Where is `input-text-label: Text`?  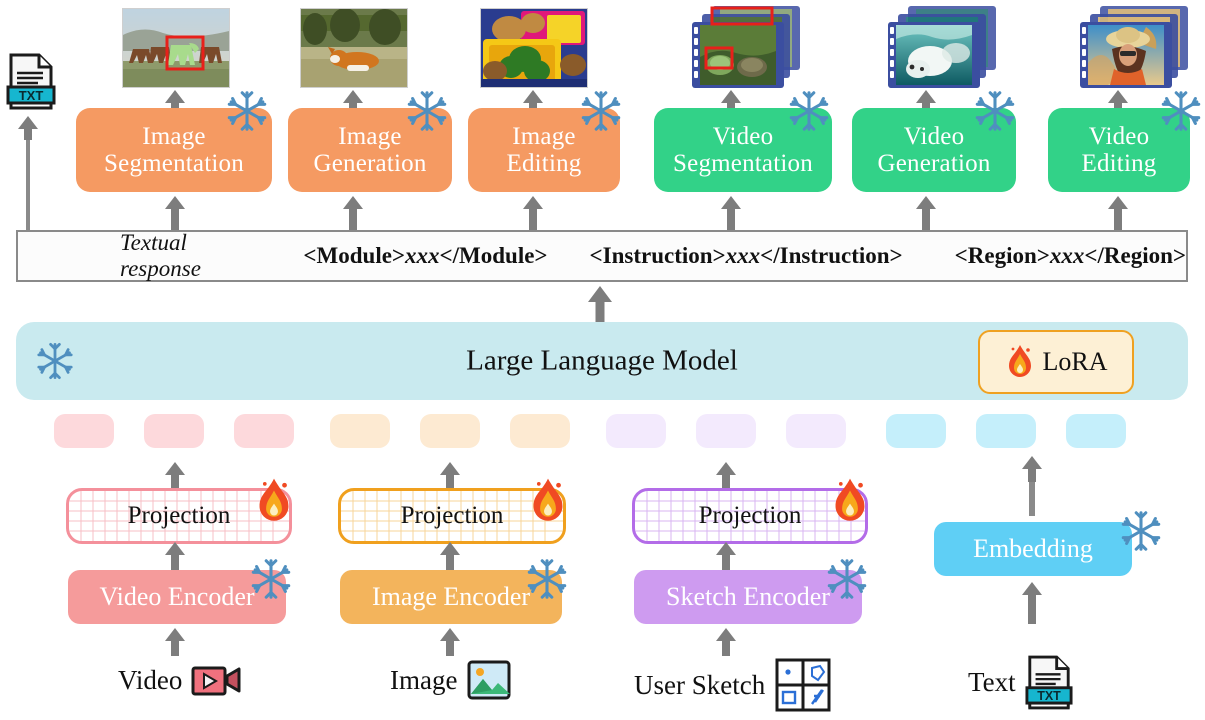
input-text-label: Text is located at coordinates (992, 681).